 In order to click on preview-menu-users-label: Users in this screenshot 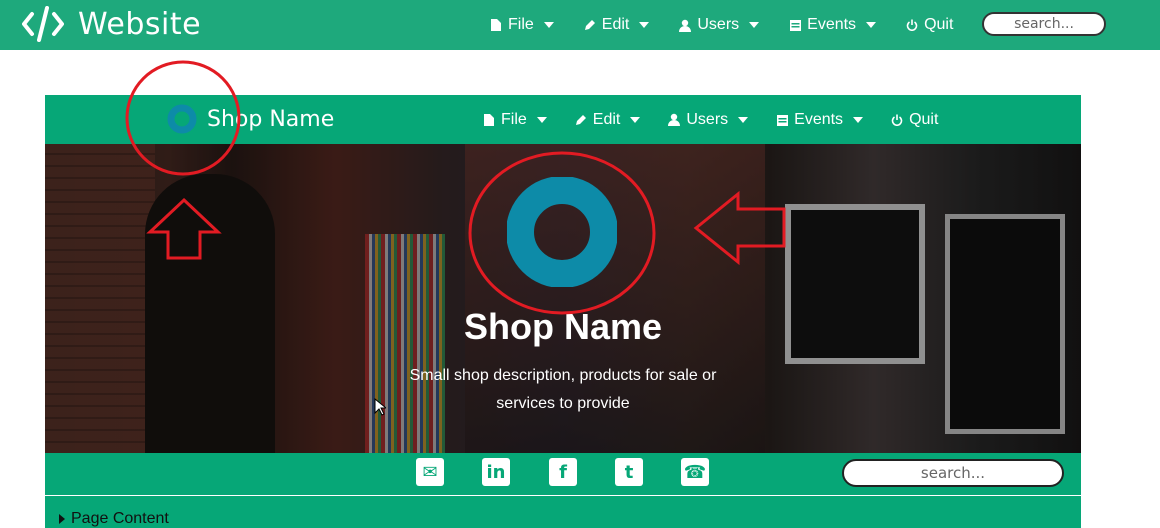, I will do `click(707, 119)`.